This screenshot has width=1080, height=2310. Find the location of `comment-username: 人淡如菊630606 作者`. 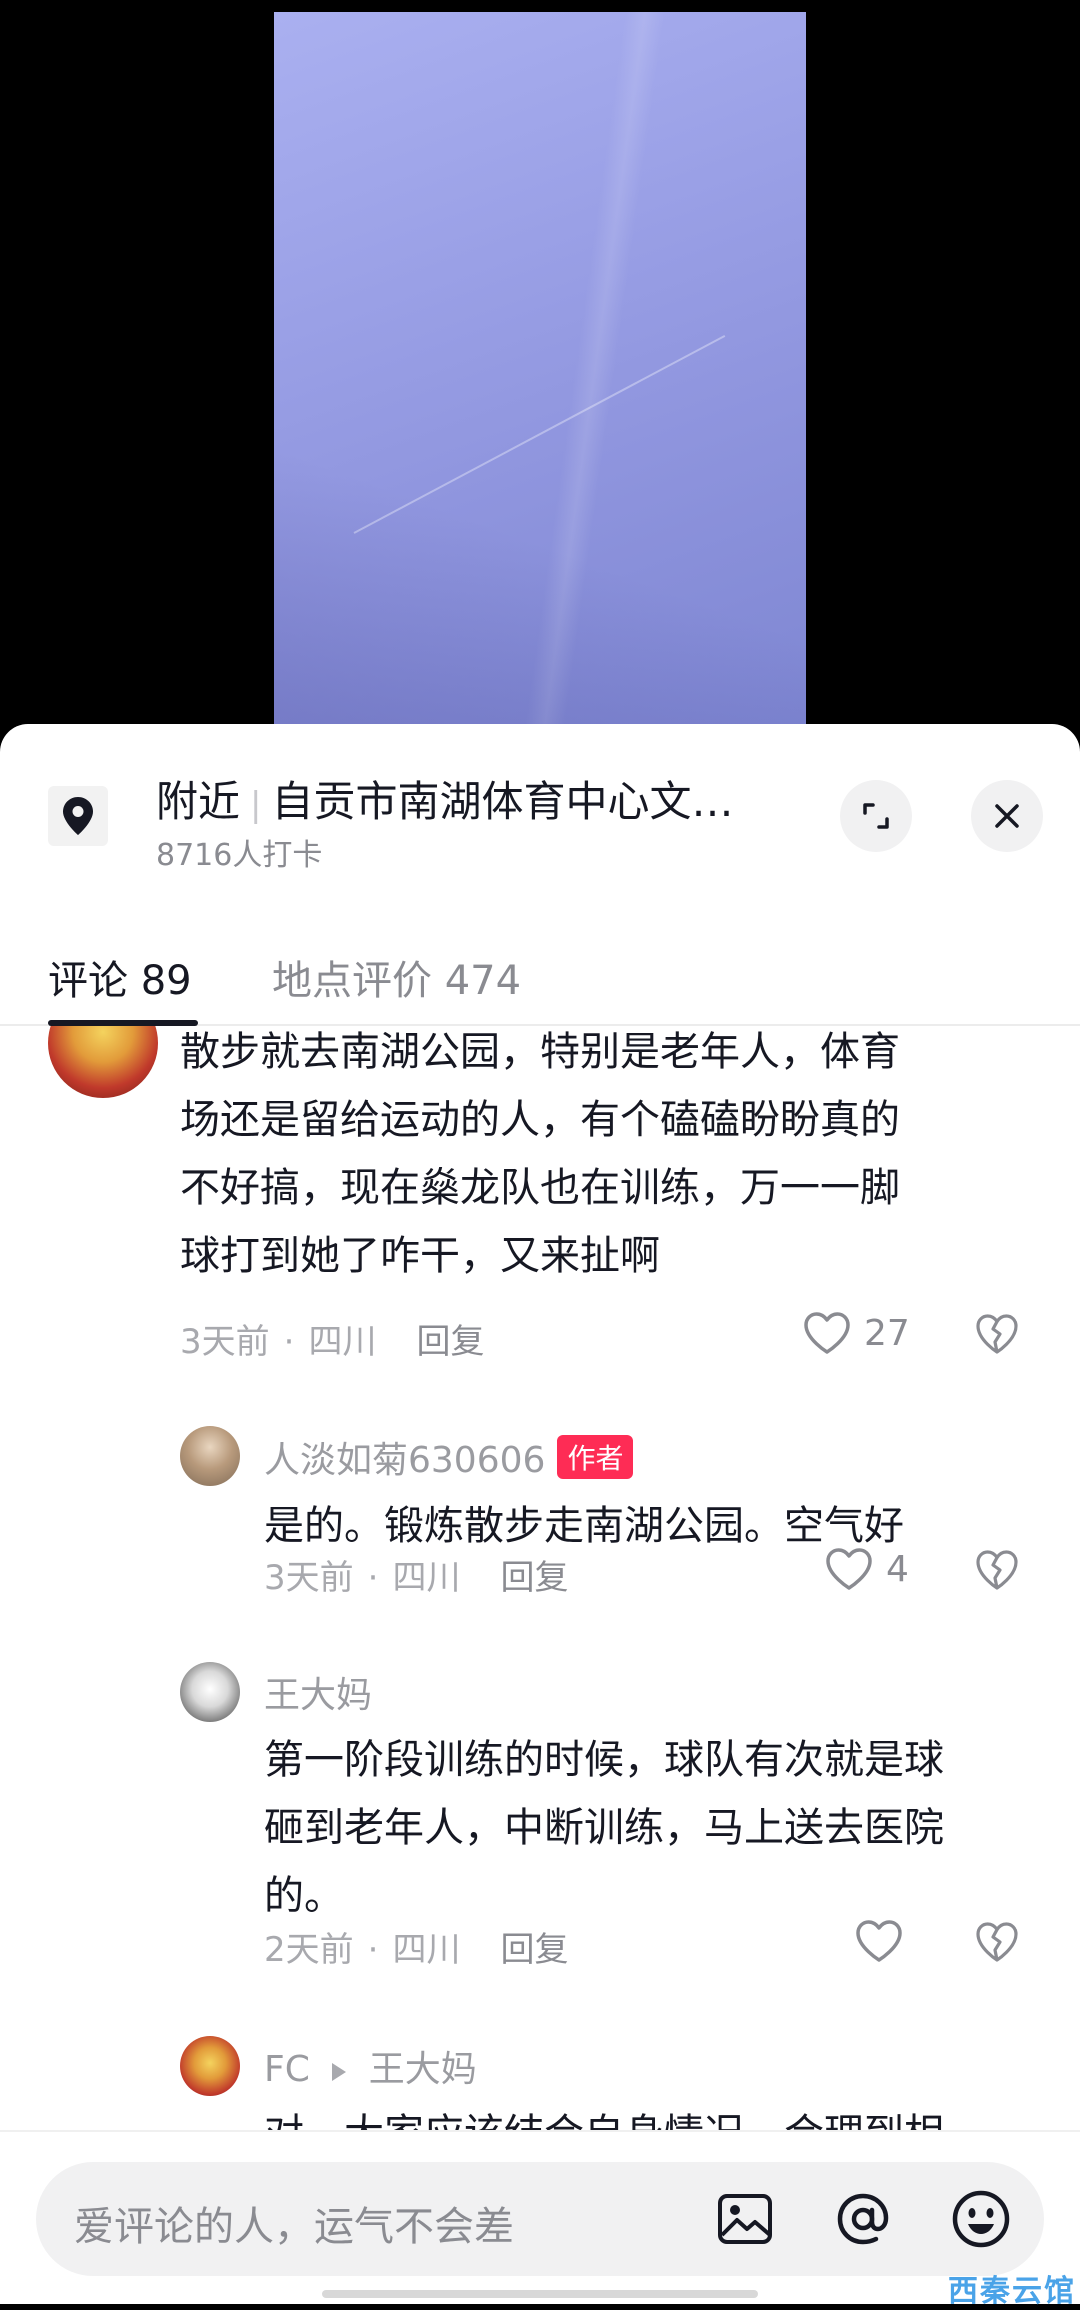

comment-username: 人淡如菊630606 作者 is located at coordinates (449, 1457).